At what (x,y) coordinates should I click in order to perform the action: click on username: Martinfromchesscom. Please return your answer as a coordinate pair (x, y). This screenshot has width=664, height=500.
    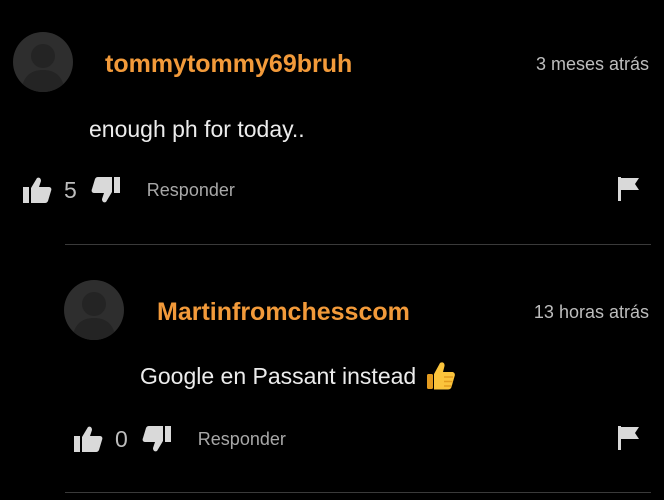
    Looking at the image, I should click on (283, 312).